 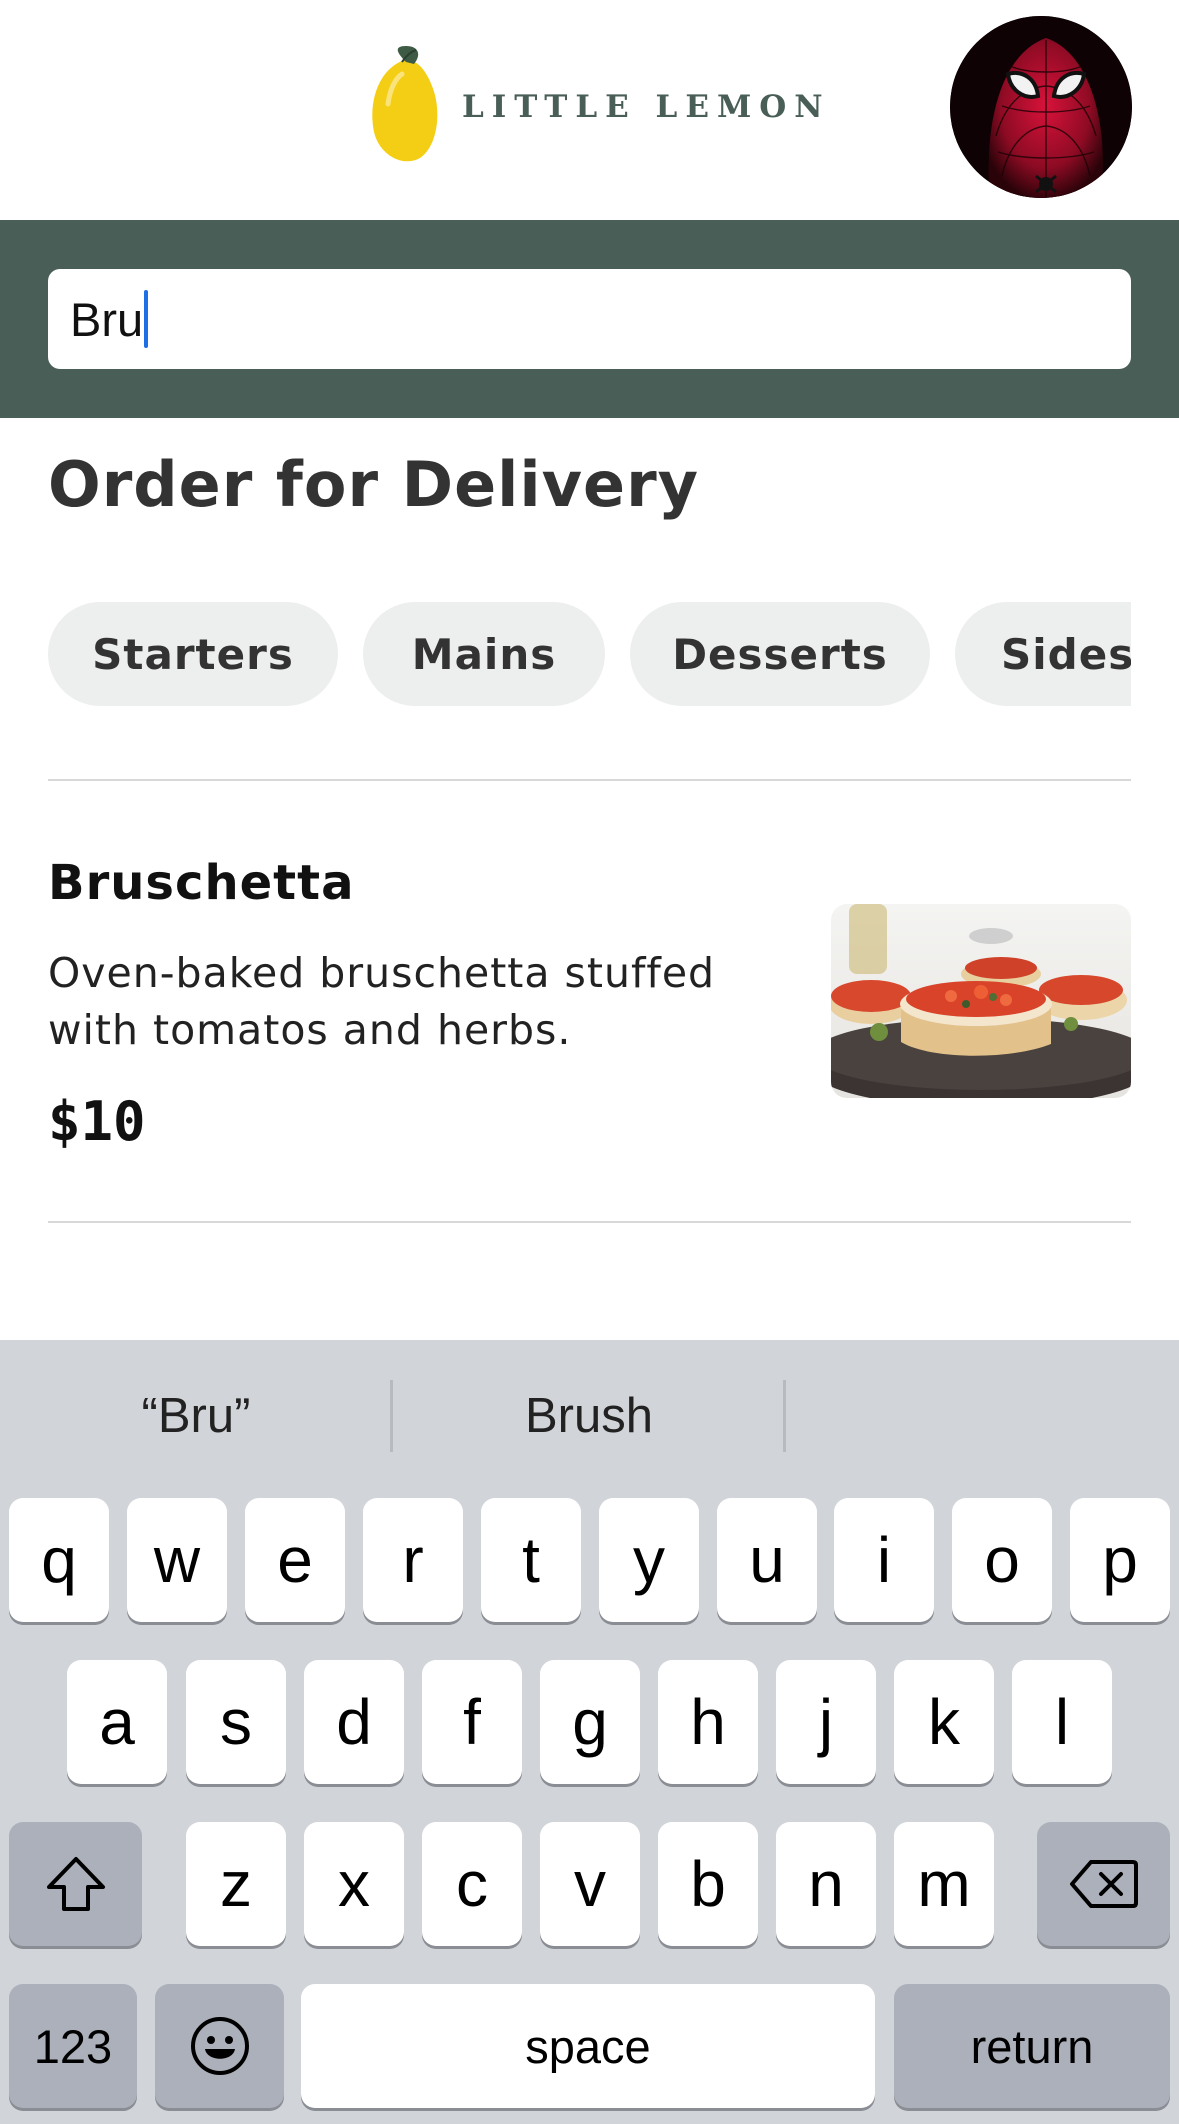 What do you see at coordinates (295, 1560) in the screenshot?
I see `key-e: e` at bounding box center [295, 1560].